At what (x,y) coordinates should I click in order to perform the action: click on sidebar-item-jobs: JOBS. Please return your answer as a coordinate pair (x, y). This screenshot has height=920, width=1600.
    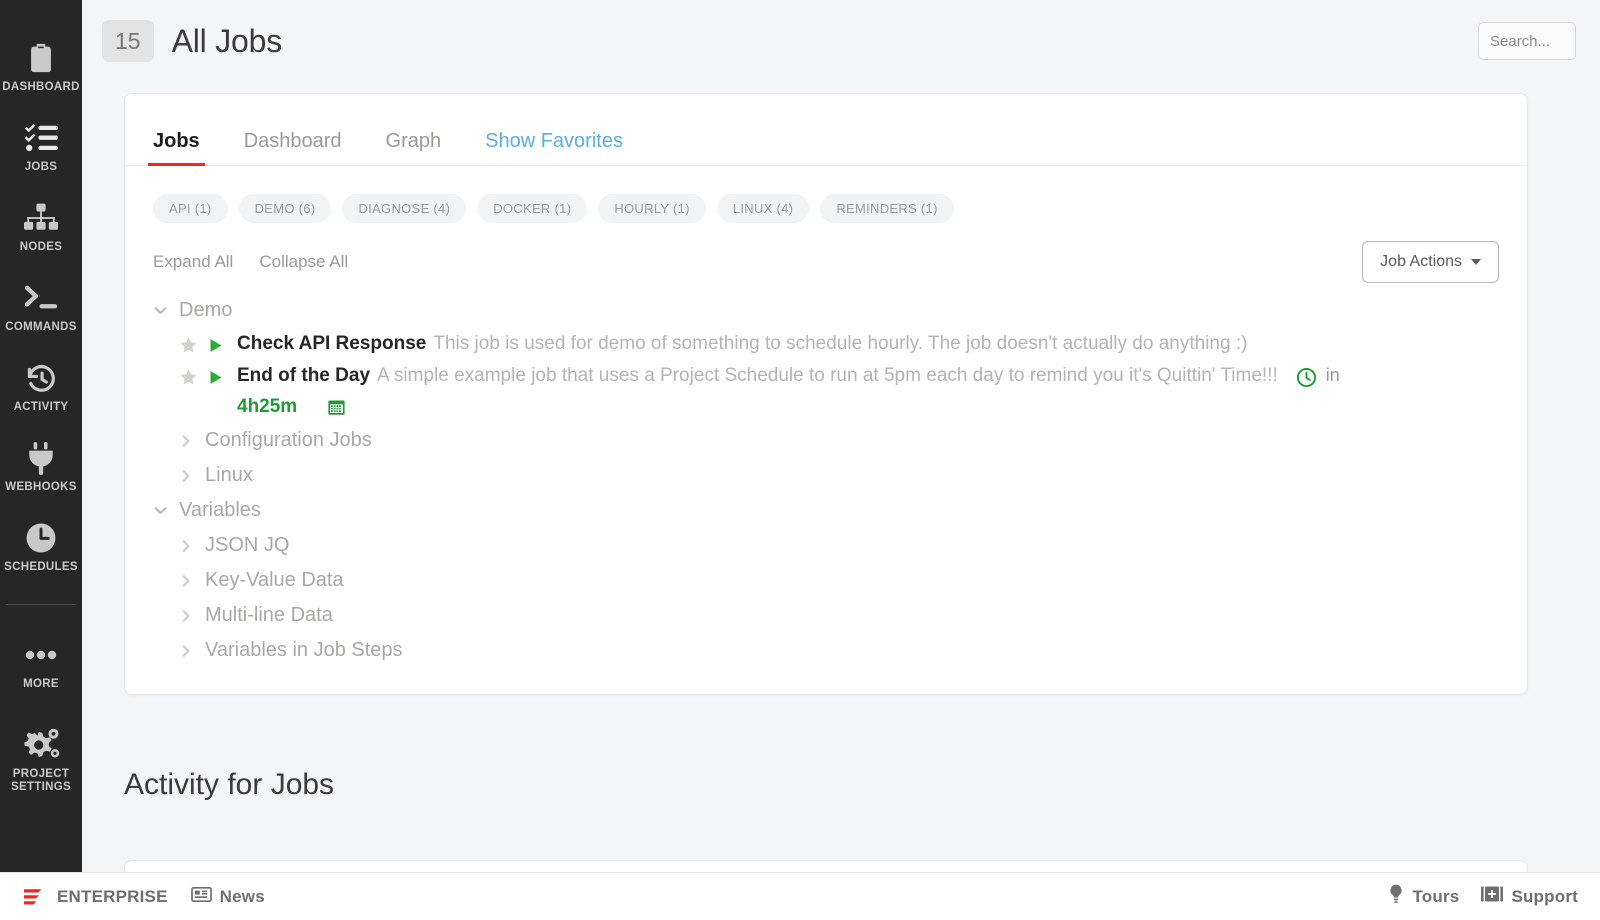
    Looking at the image, I should click on (41, 146).